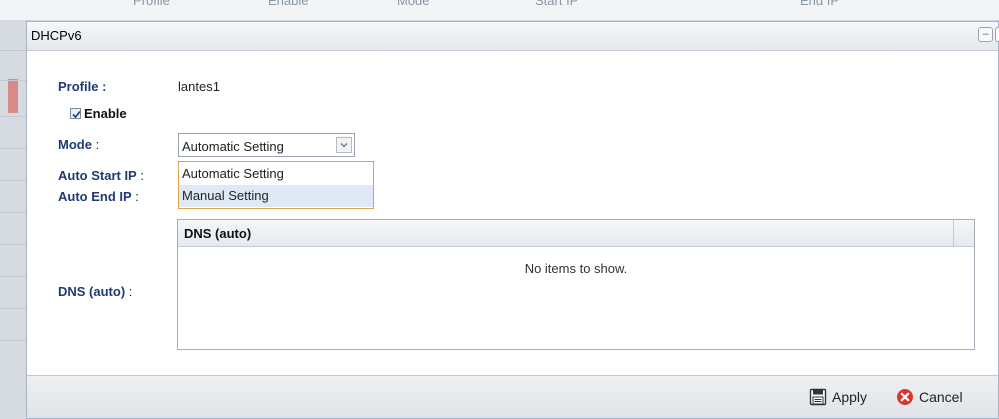 This screenshot has height=419, width=999. I want to click on minimize-button: –, so click(985, 34).